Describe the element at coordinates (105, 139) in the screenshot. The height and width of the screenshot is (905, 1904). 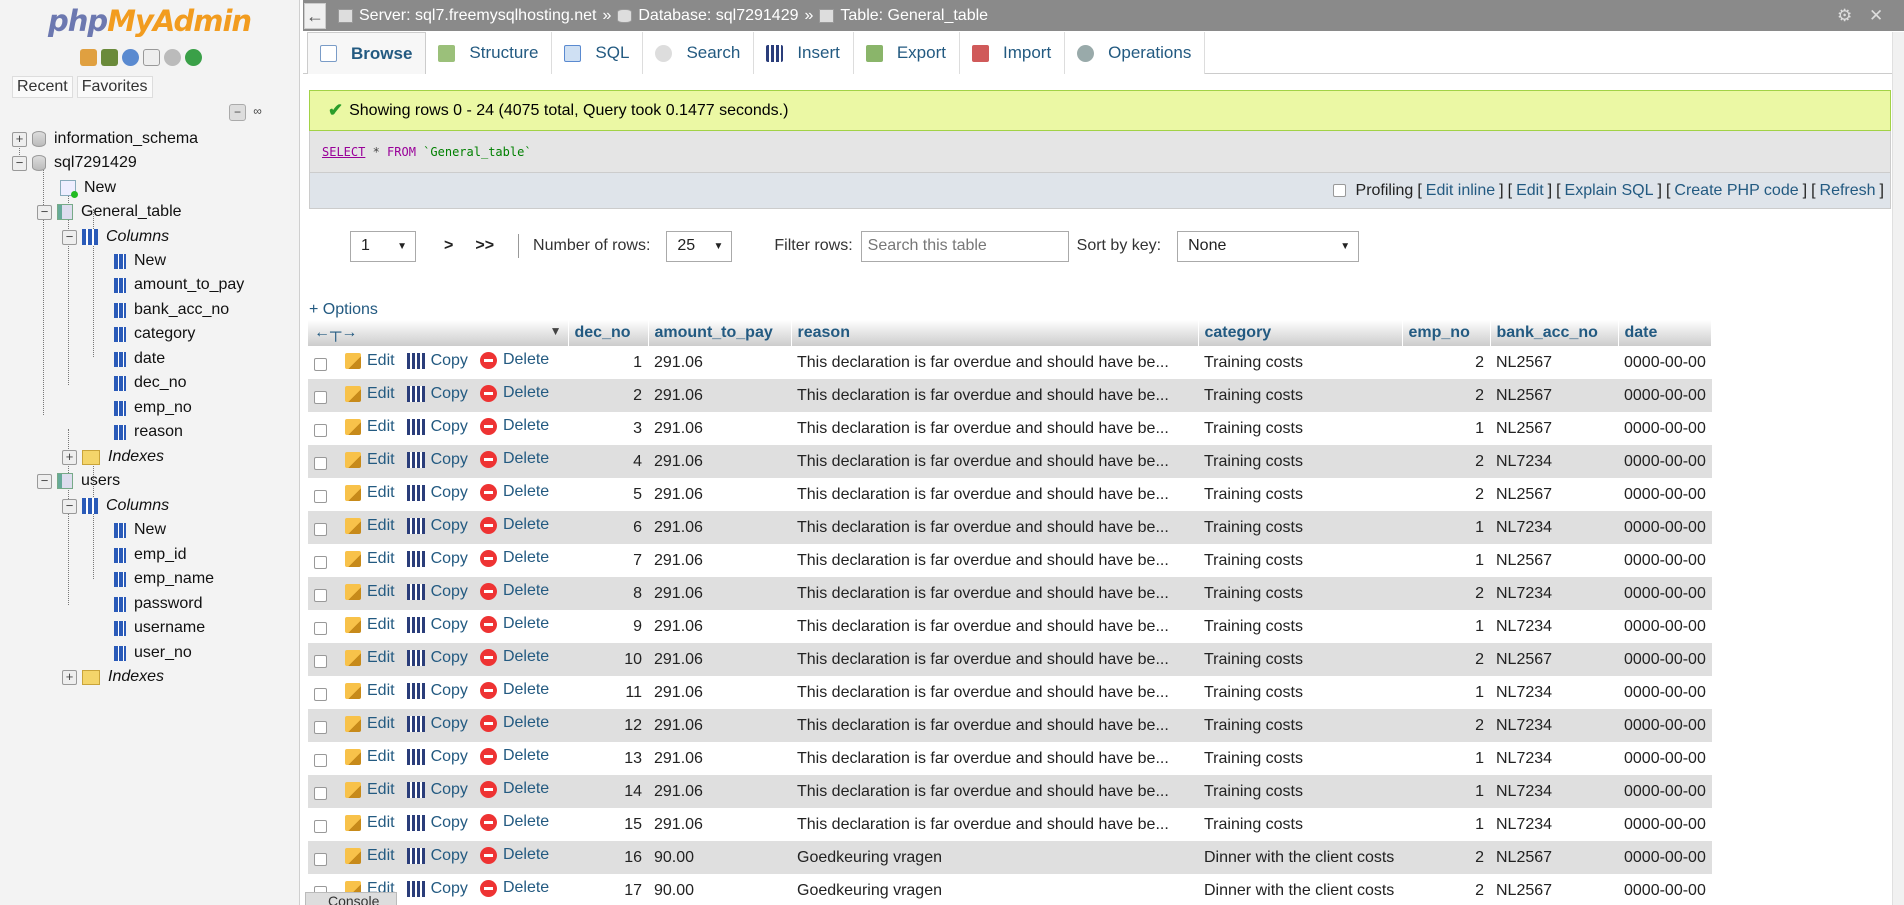
I see `tree-db-information-schema: + information_schema` at that location.